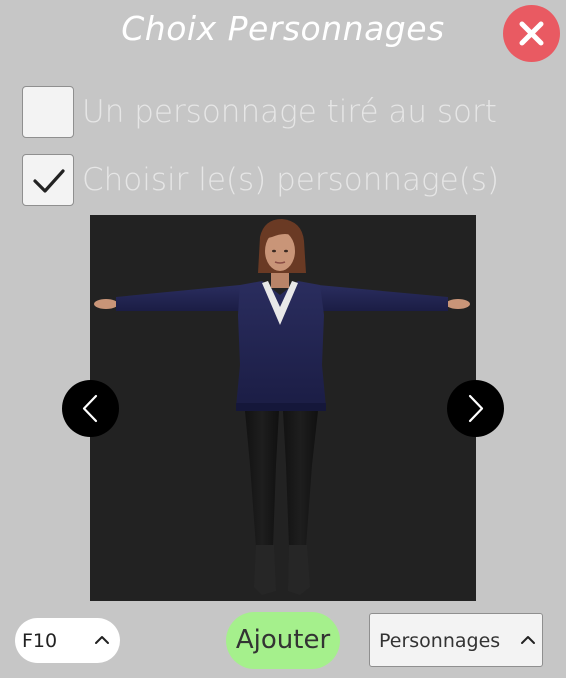  I want to click on category-select: Personnages, so click(456, 640).